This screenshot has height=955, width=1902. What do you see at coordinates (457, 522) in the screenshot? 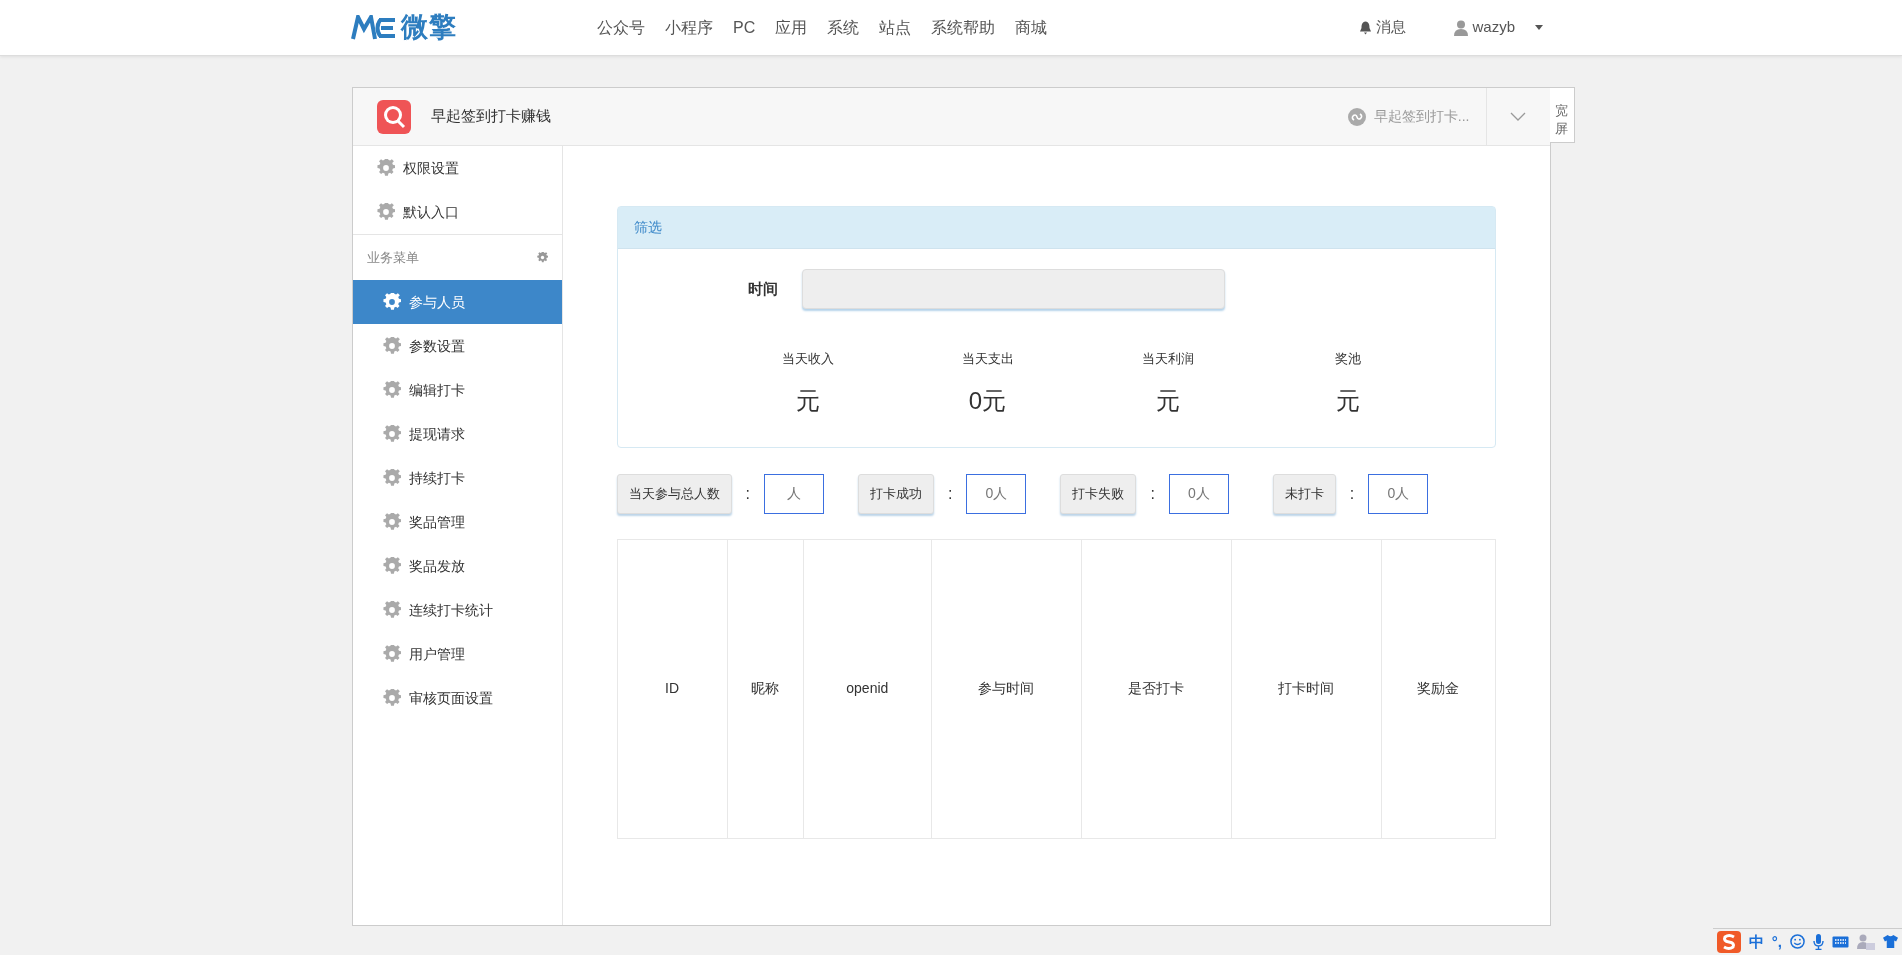
I see `sidebar-item: 奖品管理` at bounding box center [457, 522].